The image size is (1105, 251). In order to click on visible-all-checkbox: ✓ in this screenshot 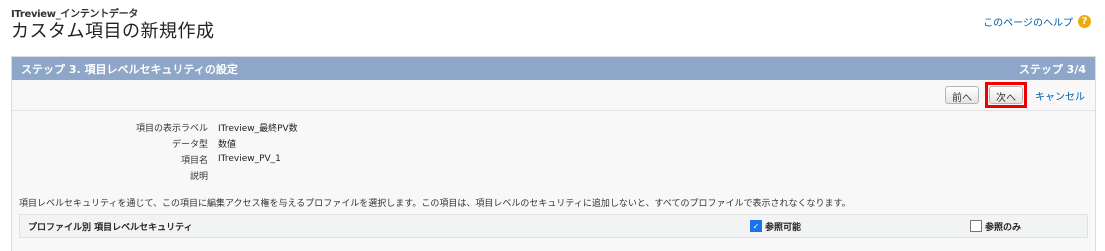, I will do `click(756, 226)`.